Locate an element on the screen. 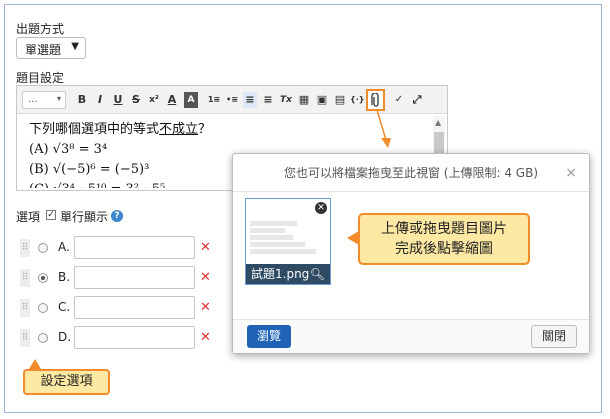 The width and height of the screenshot is (610, 419). option-row: ⠿ D. ✕ is located at coordinates (120, 338).